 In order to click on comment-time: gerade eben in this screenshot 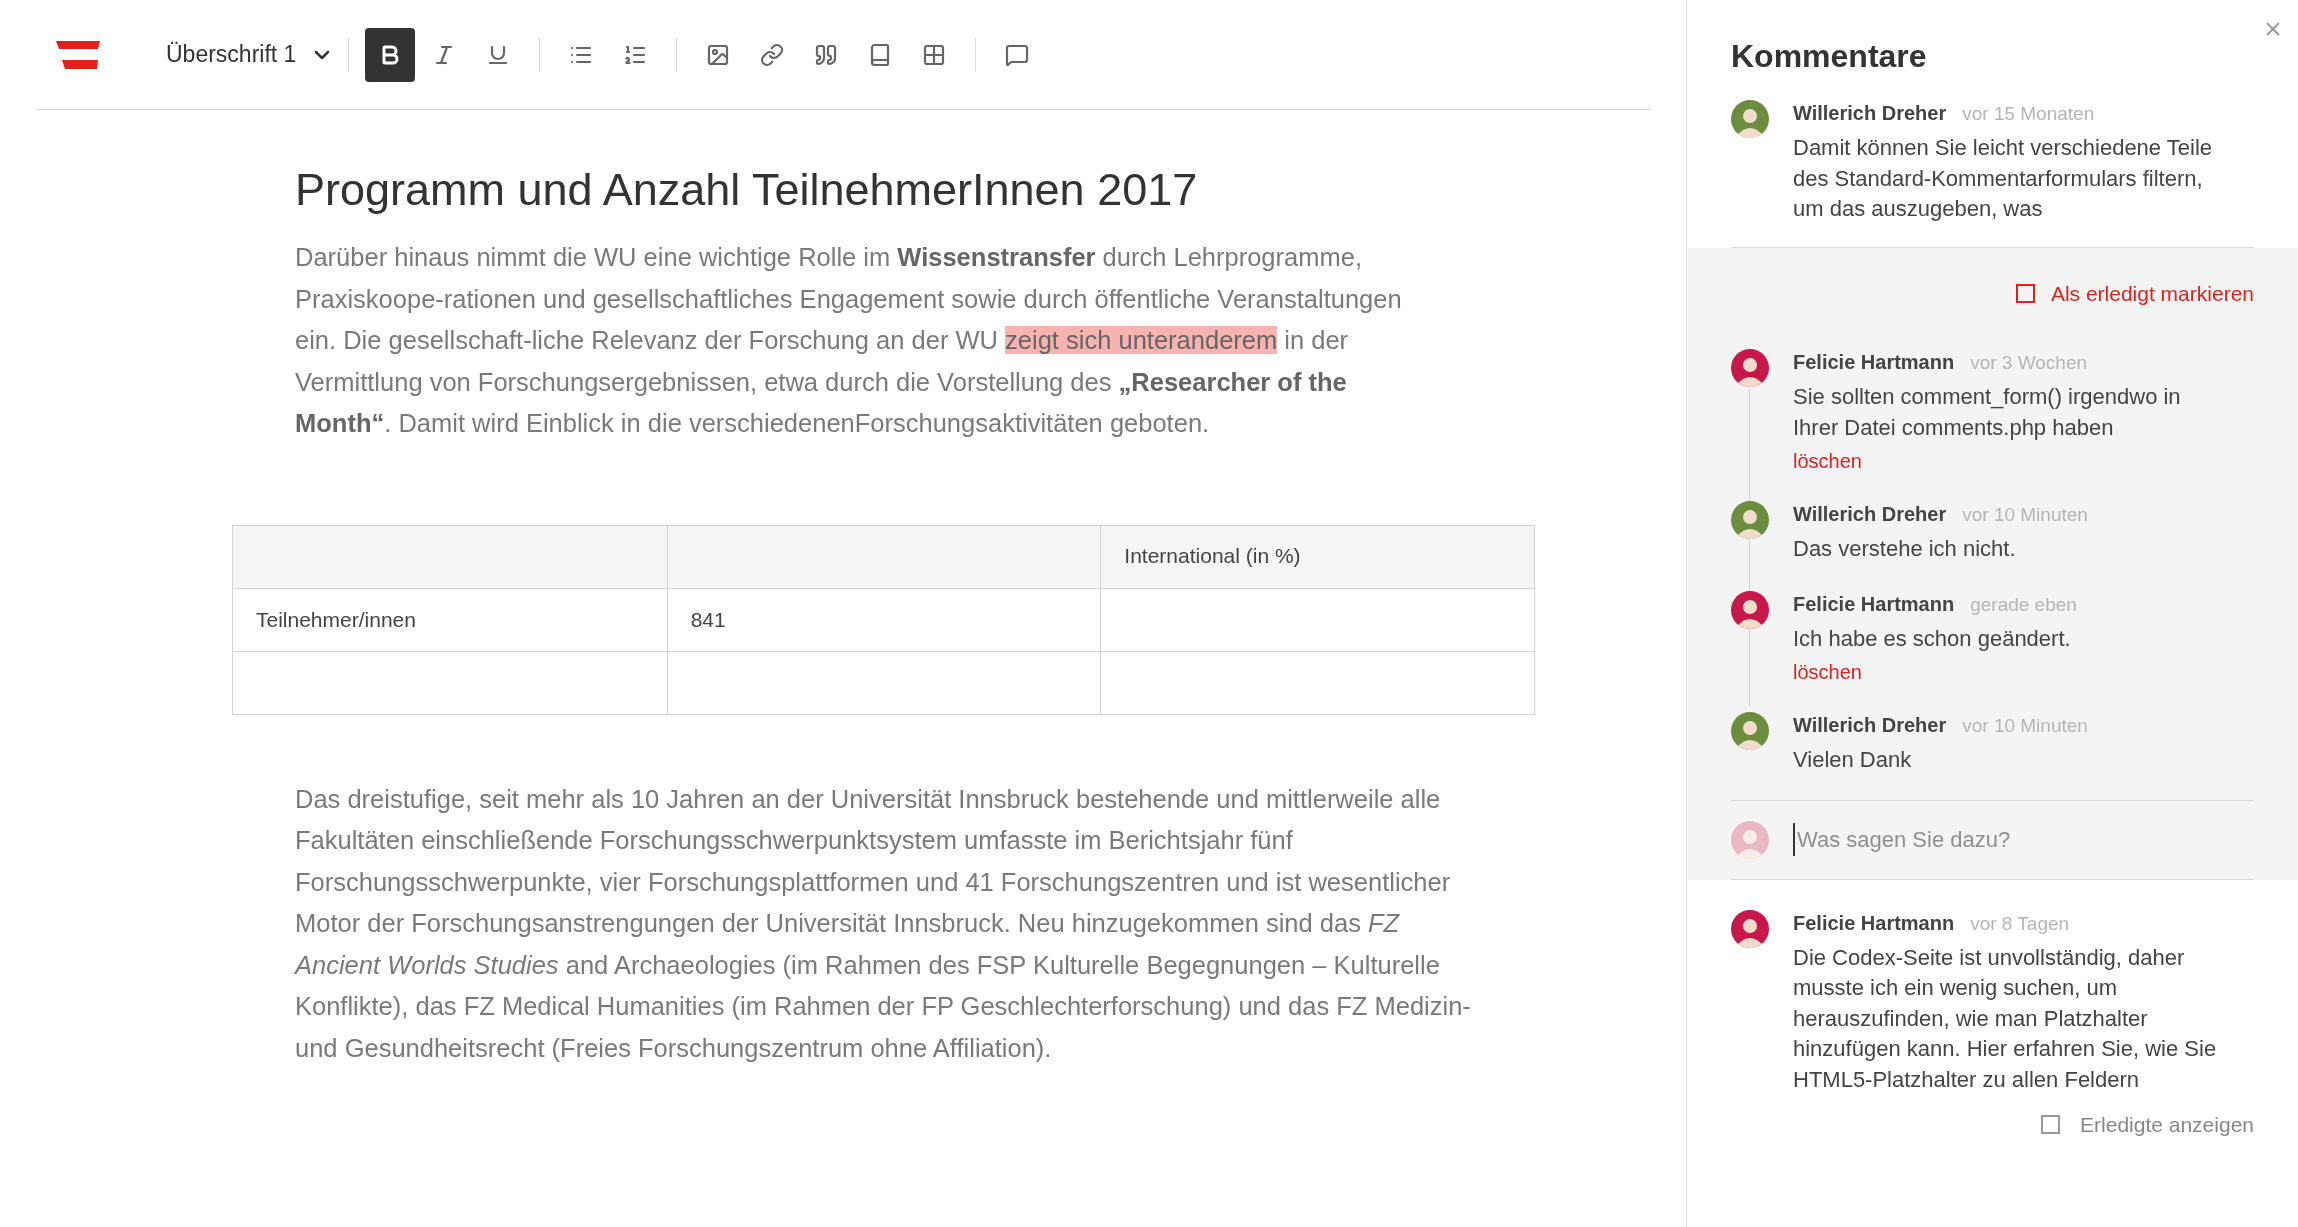, I will do `click(2023, 604)`.